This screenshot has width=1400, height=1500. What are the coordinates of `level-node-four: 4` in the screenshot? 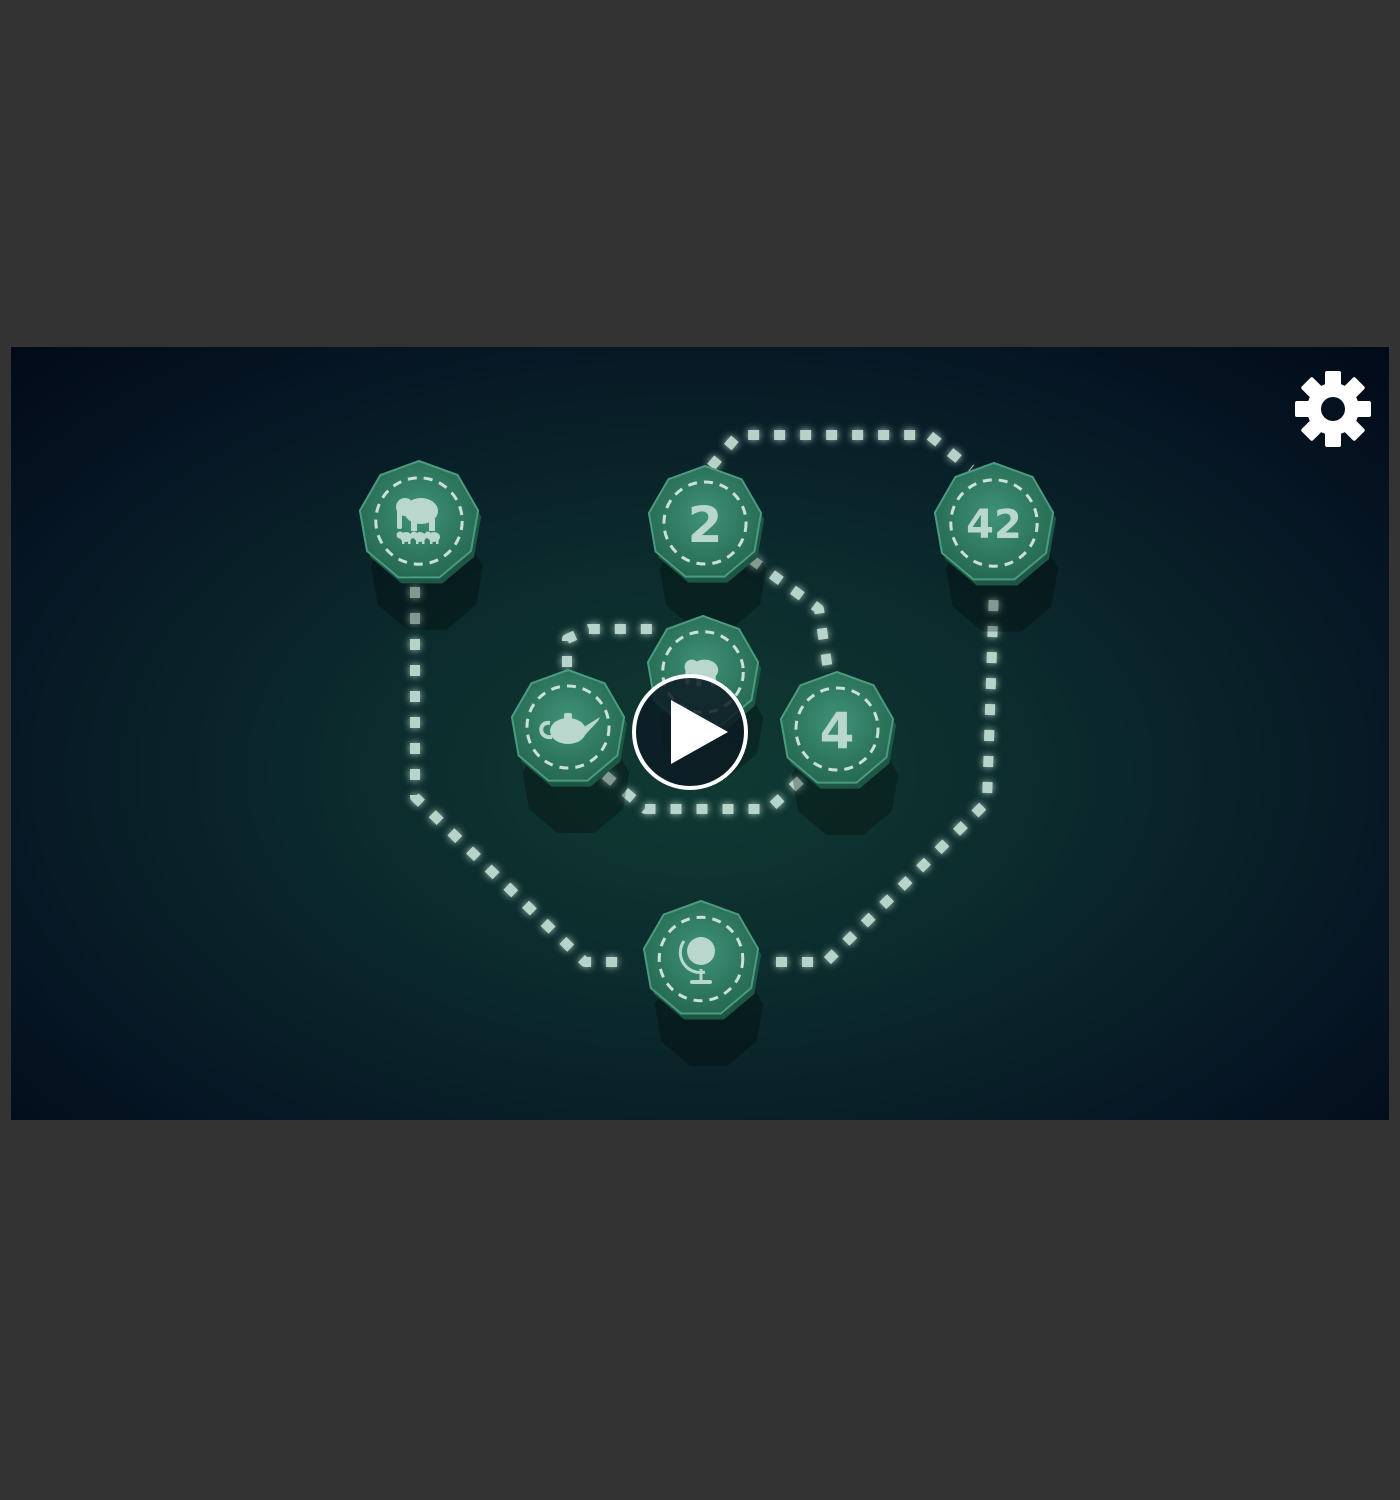 It's located at (839, 752).